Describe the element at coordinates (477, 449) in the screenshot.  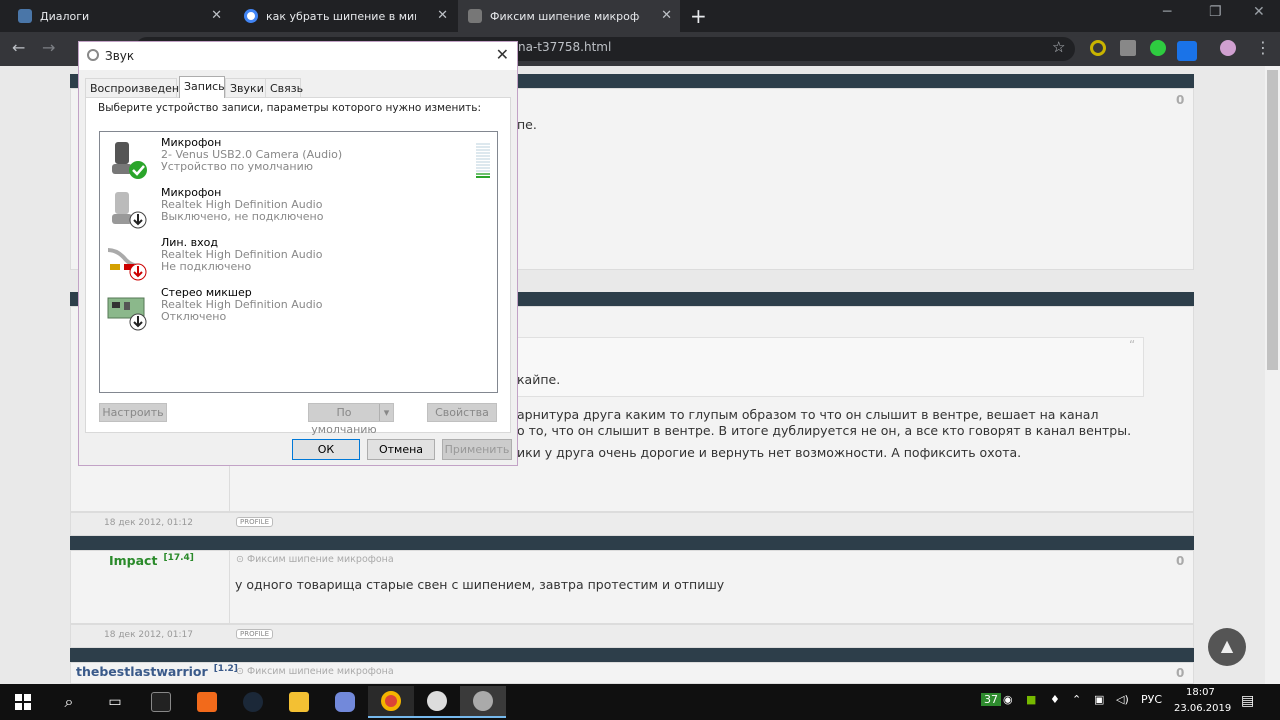
I see `apply-button: Применить` at that location.